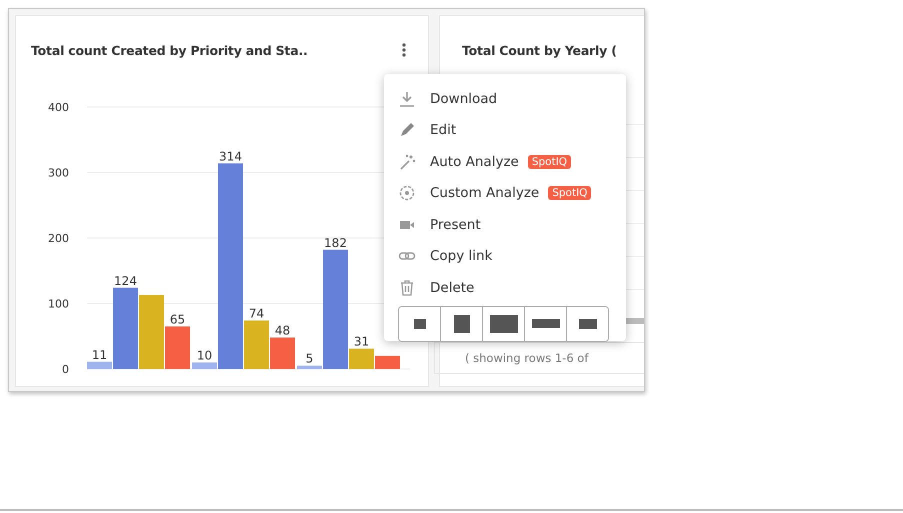 The width and height of the screenshot is (903, 513). What do you see at coordinates (407, 129) in the screenshot?
I see `pencil-icon` at bounding box center [407, 129].